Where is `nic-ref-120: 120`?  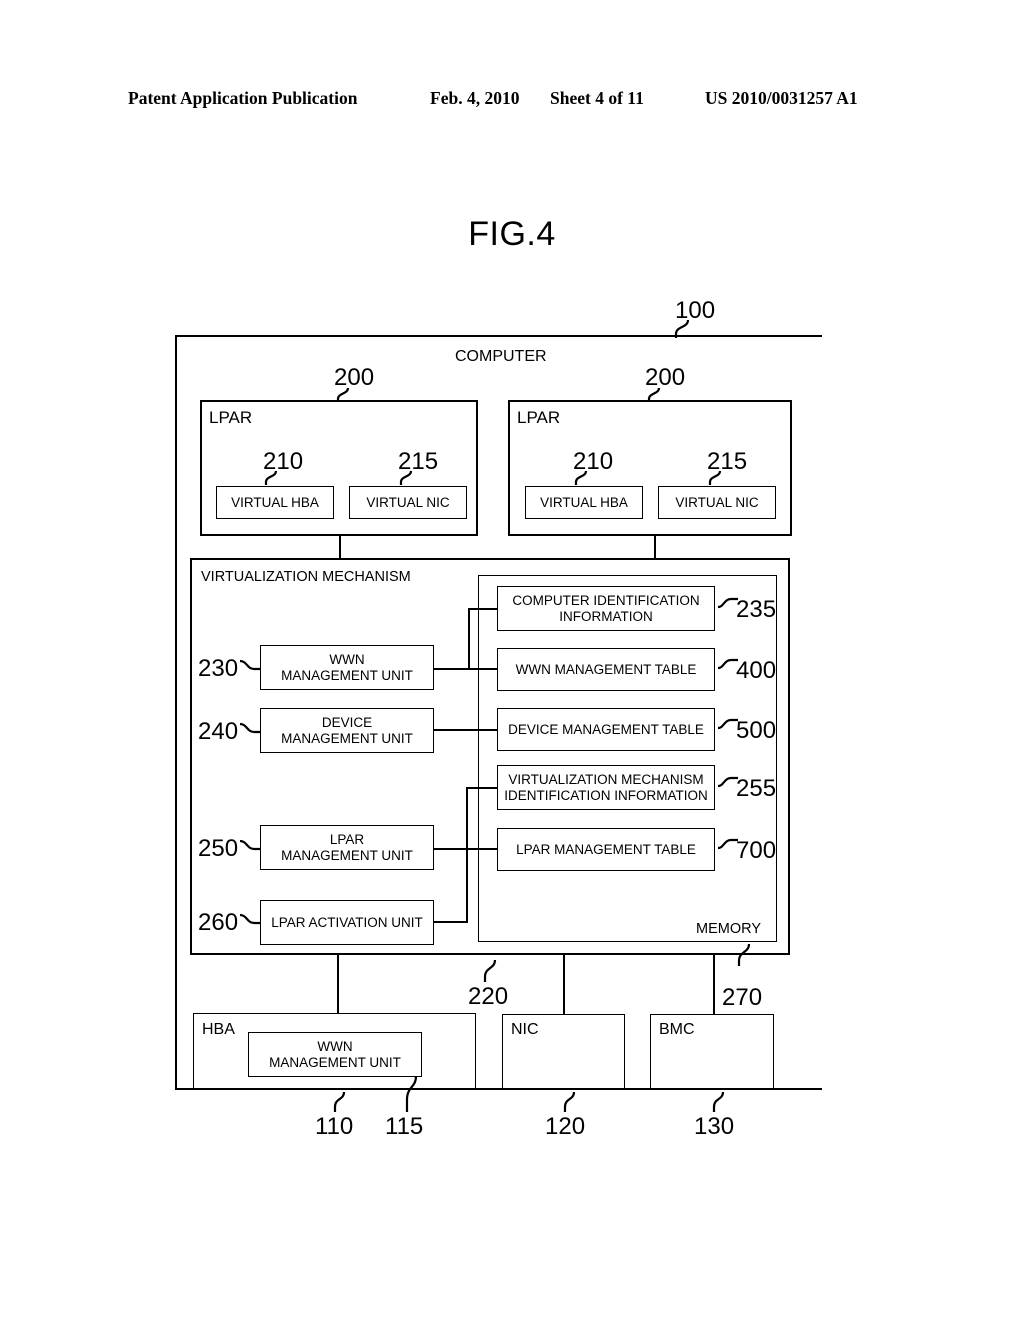 nic-ref-120: 120 is located at coordinates (565, 1126).